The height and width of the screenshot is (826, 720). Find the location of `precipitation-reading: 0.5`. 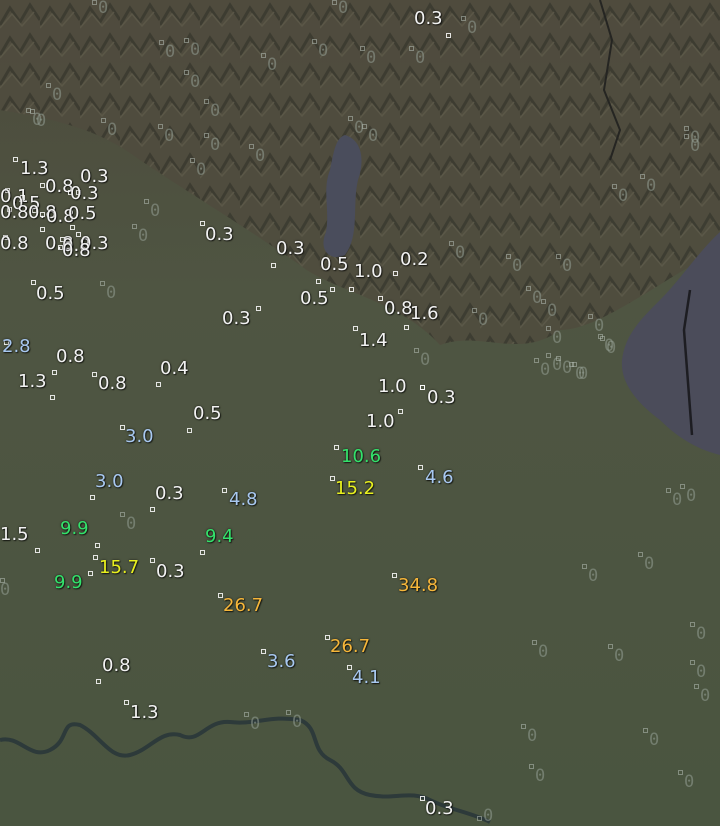

precipitation-reading: 0.5 is located at coordinates (207, 413).